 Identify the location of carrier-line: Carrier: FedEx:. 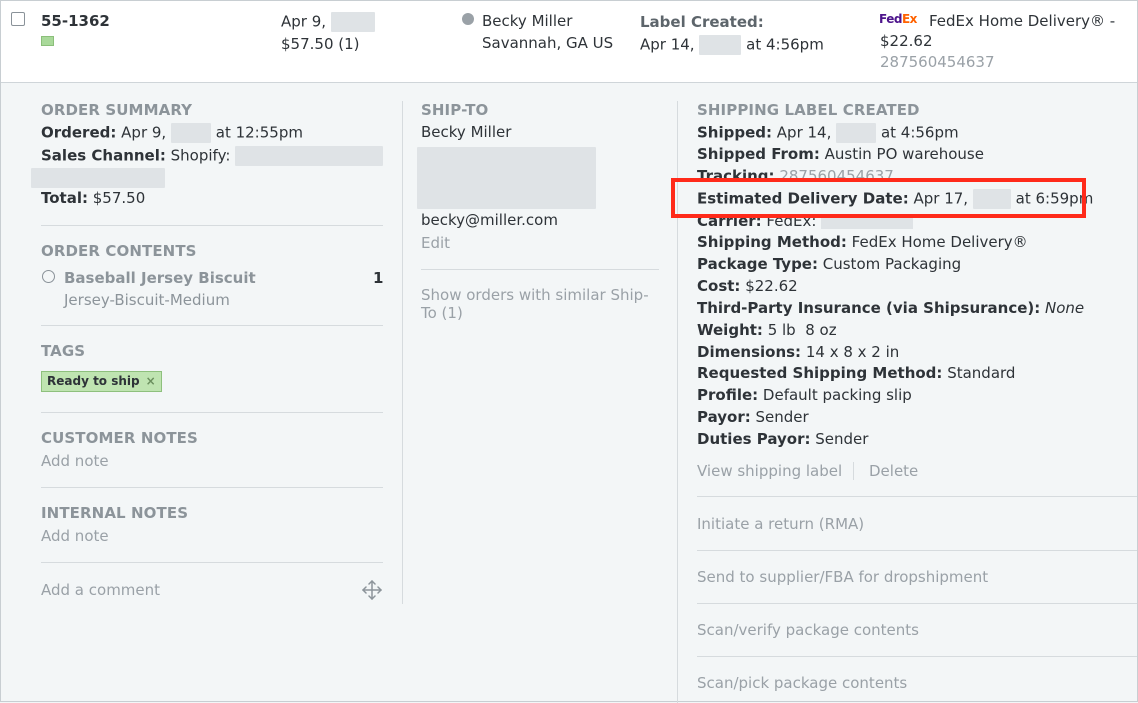
(805, 223).